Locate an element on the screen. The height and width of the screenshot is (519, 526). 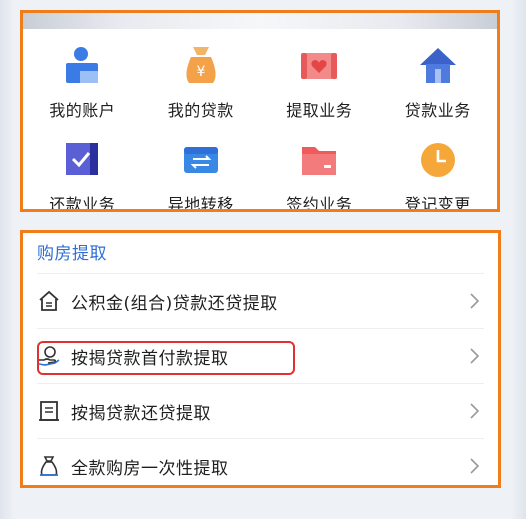
right-edge-shadow is located at coordinates (519, 259).